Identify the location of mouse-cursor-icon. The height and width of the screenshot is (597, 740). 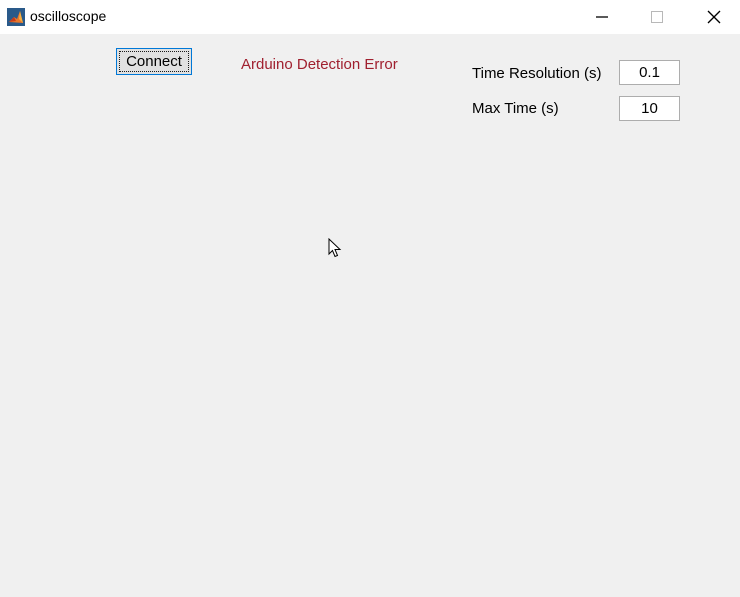
(335, 247).